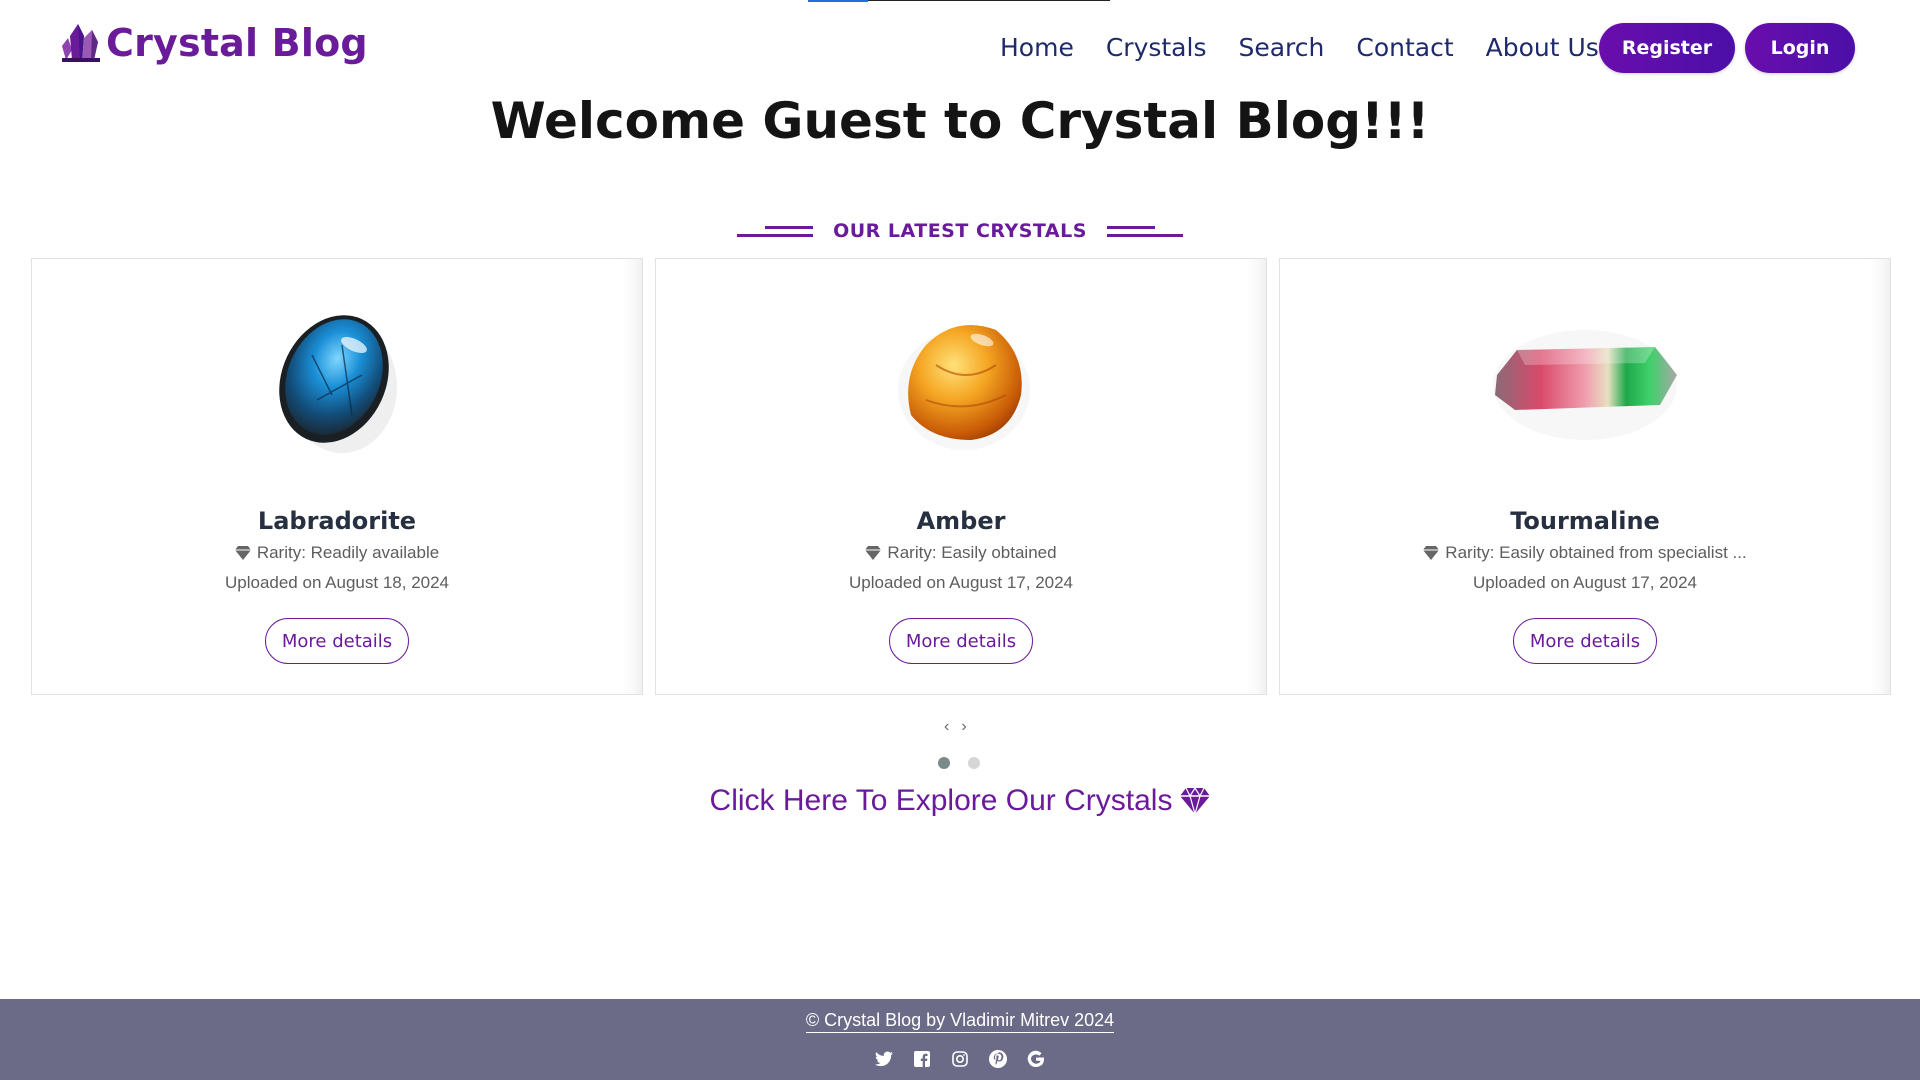 The width and height of the screenshot is (1920, 1080). Describe the element at coordinates (946, 727) in the screenshot. I see `carousel-prev-button: ‹` at that location.